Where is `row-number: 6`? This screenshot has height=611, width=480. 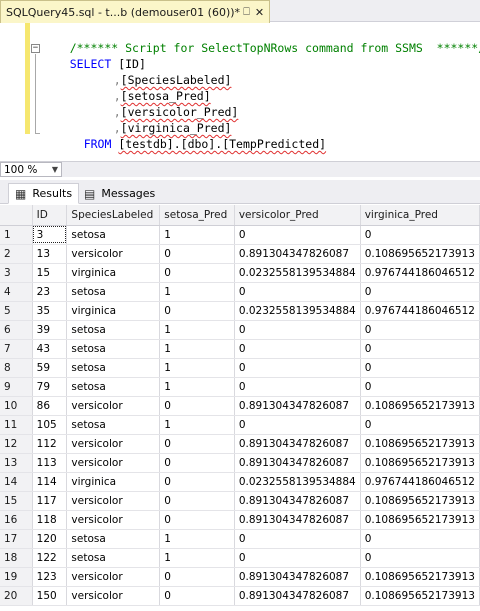
row-number: 6 is located at coordinates (16, 330).